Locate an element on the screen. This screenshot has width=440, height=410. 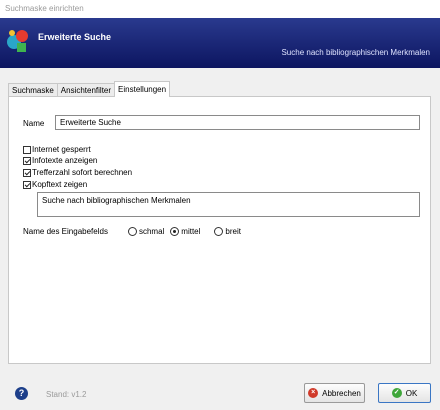
check-icon: ✓ is located at coordinates (396, 393).